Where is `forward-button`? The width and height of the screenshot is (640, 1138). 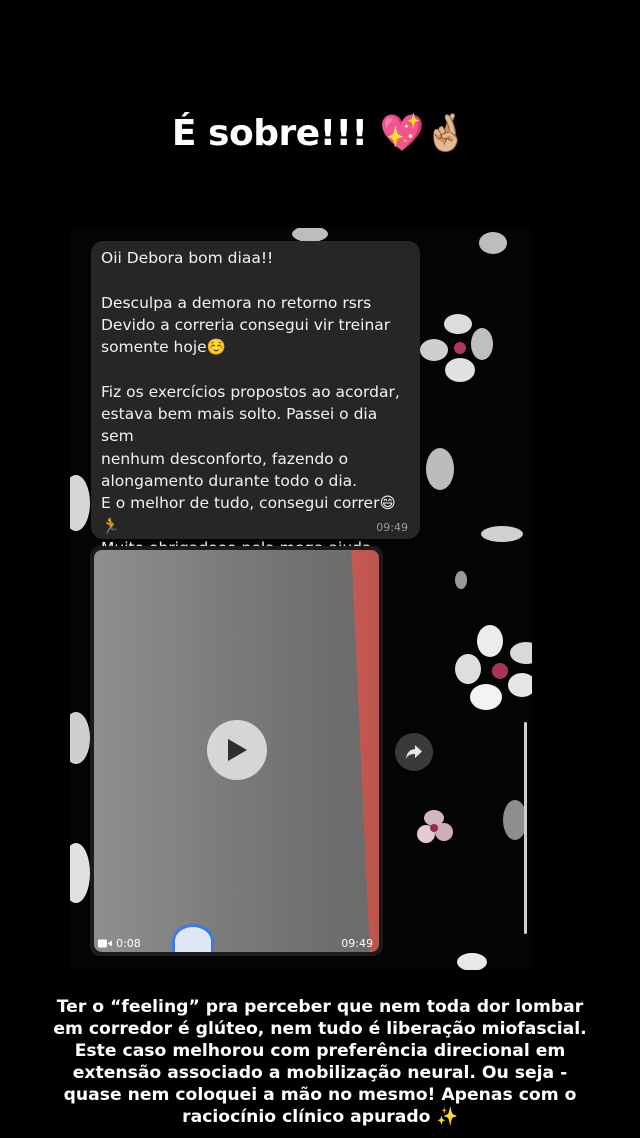
forward-button is located at coordinates (414, 752).